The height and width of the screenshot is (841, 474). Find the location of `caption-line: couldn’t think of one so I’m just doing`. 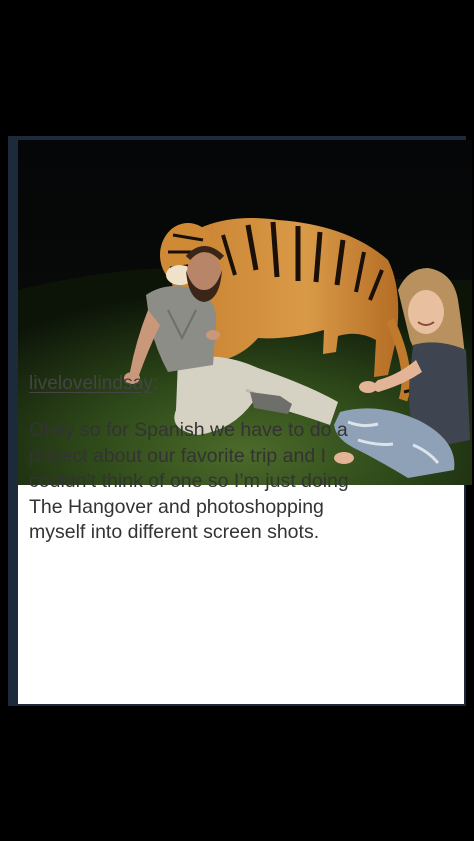

caption-line: couldn’t think of one so I’m just doing is located at coordinates (189, 481).